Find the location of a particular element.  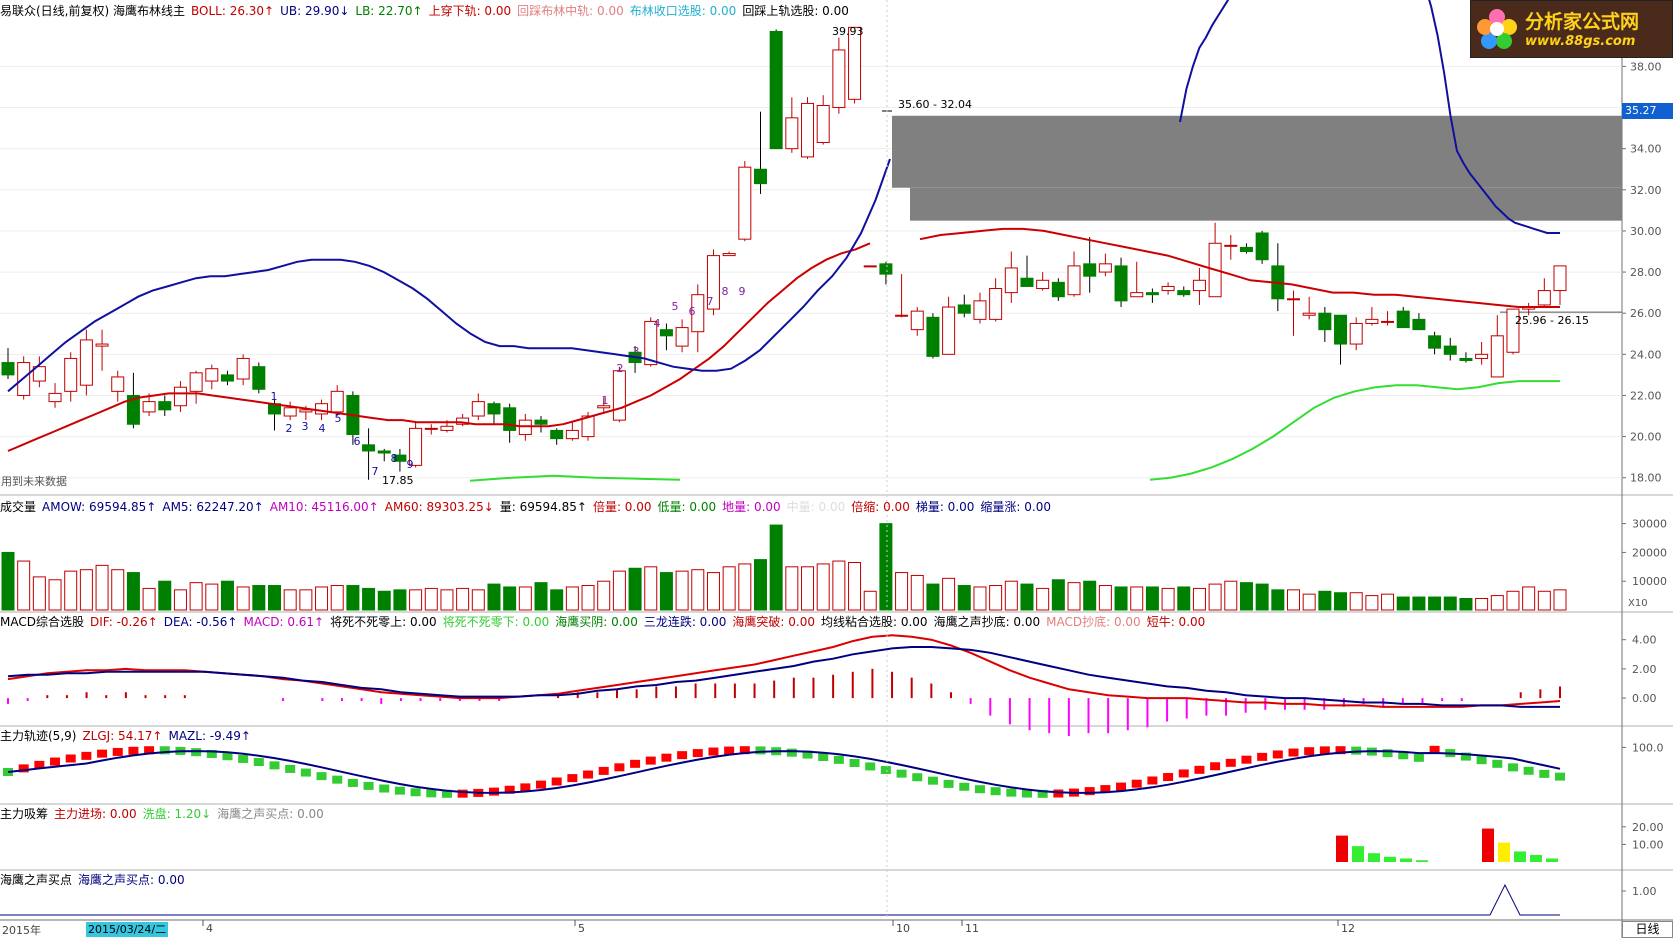

logo-title: 分析家公式网 is located at coordinates (1582, 22).